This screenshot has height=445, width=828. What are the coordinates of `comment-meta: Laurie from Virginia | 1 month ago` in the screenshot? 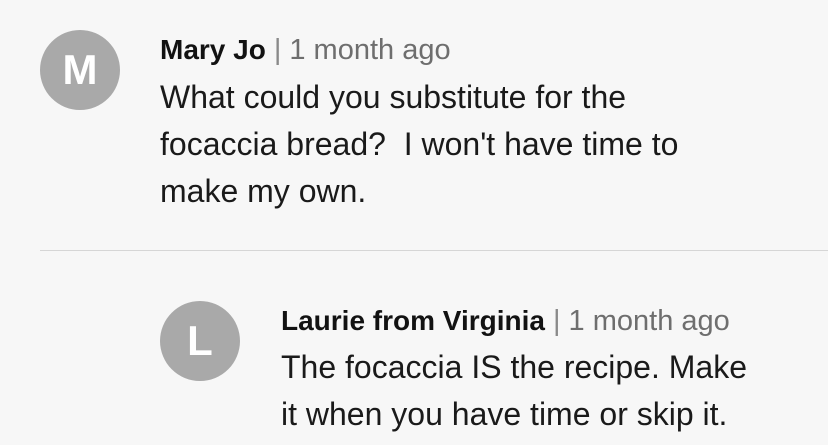 It's located at (505, 321).